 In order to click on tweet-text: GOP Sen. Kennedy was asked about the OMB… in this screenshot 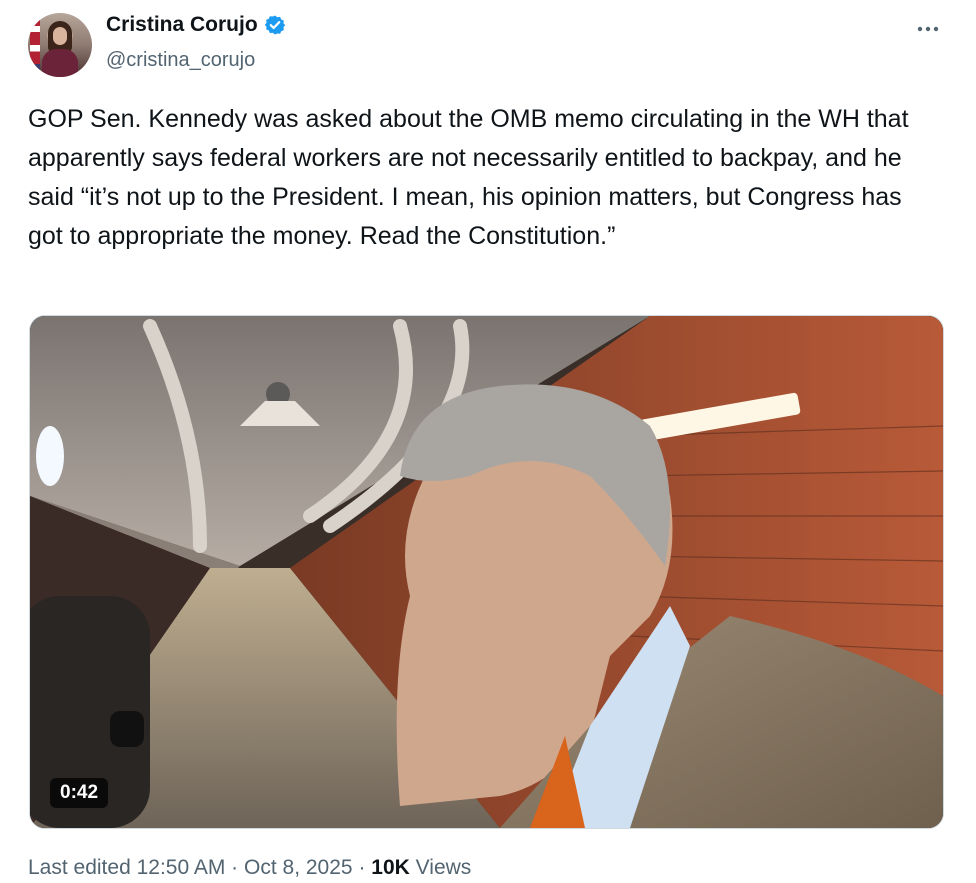, I will do `click(468, 177)`.